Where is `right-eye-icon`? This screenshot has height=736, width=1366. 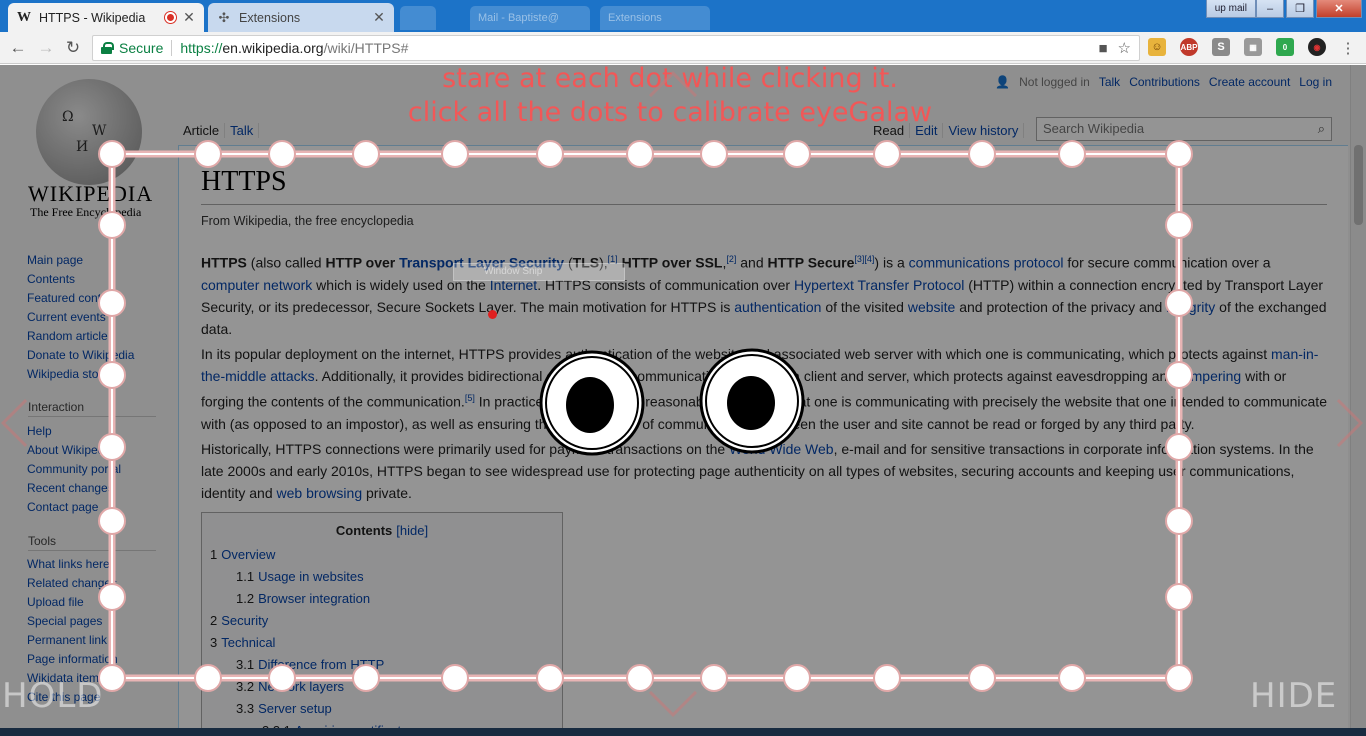 right-eye-icon is located at coordinates (752, 401).